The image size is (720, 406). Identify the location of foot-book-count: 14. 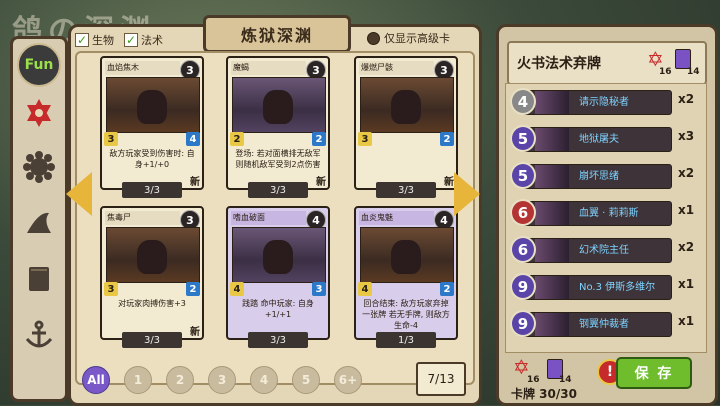
(565, 380).